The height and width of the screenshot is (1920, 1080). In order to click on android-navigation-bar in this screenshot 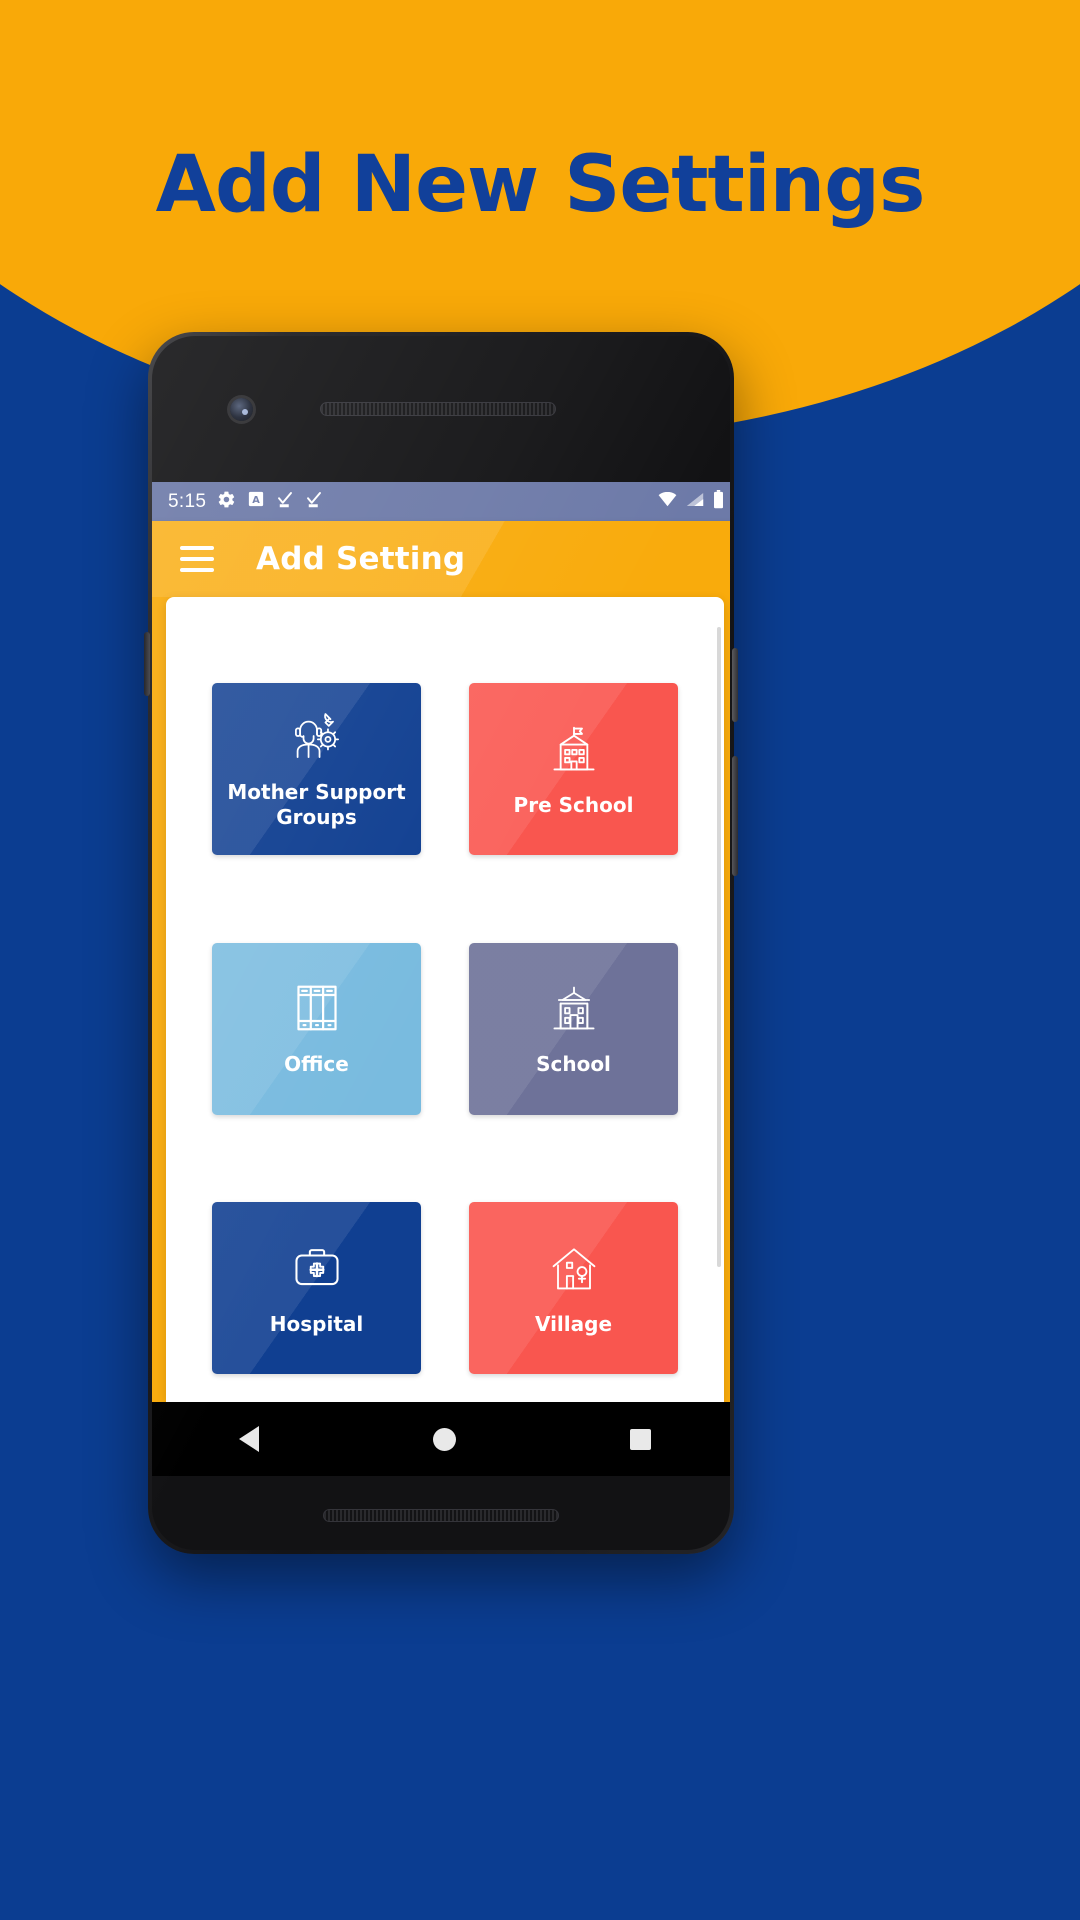, I will do `click(441, 1439)`.